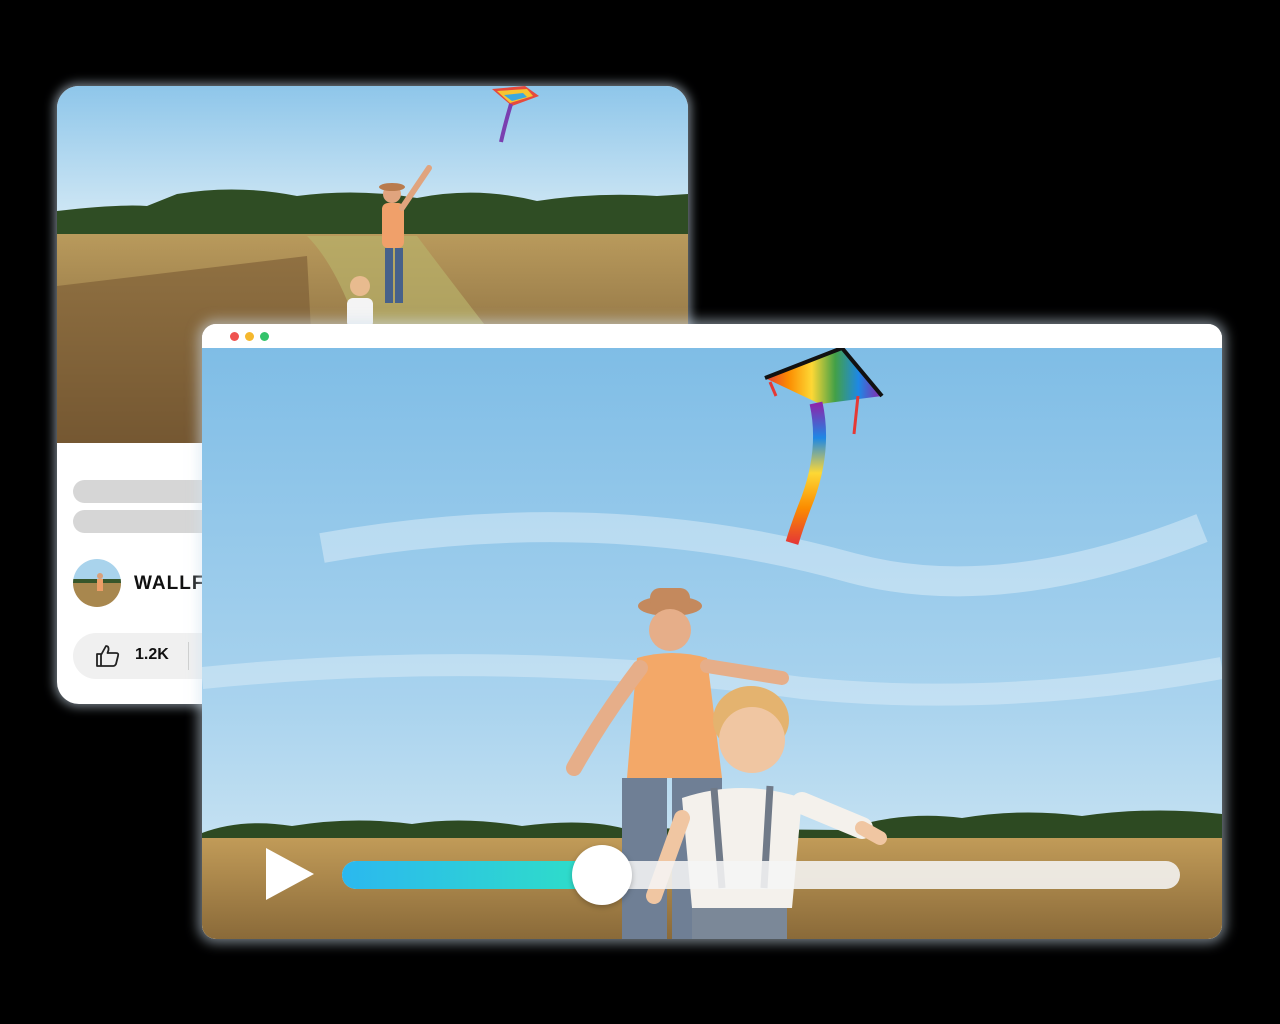 This screenshot has width=1280, height=1024. What do you see at coordinates (152, 654) in the screenshot?
I see `like-count: 1.2K` at bounding box center [152, 654].